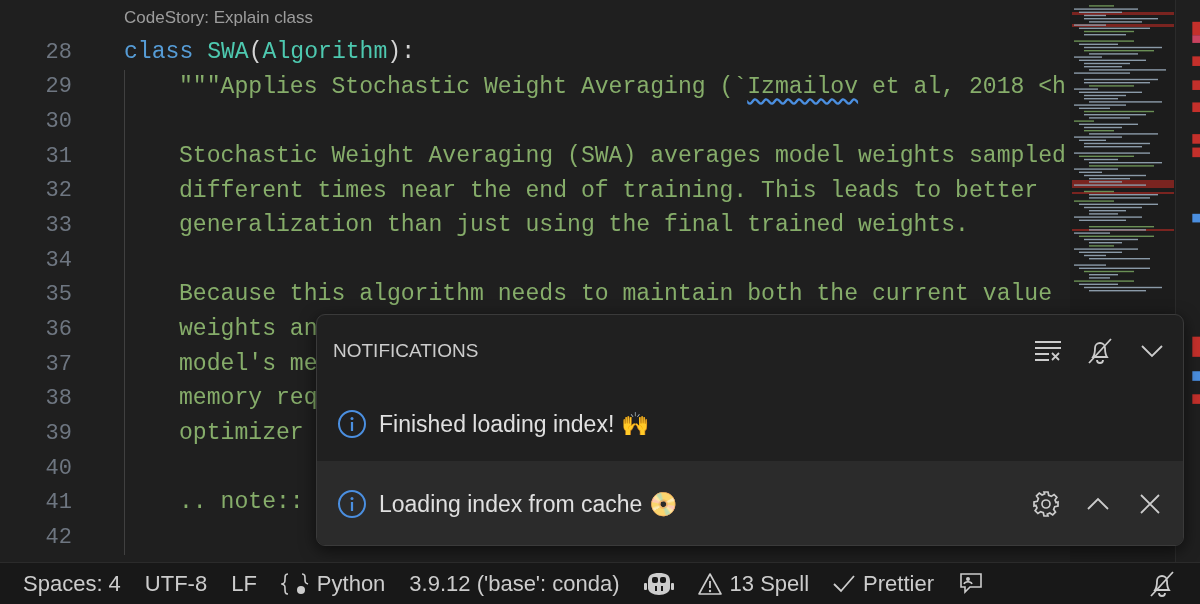 The height and width of the screenshot is (604, 1200). Describe the element at coordinates (248, 330) in the screenshot. I see `docstring-text: weights an` at that location.